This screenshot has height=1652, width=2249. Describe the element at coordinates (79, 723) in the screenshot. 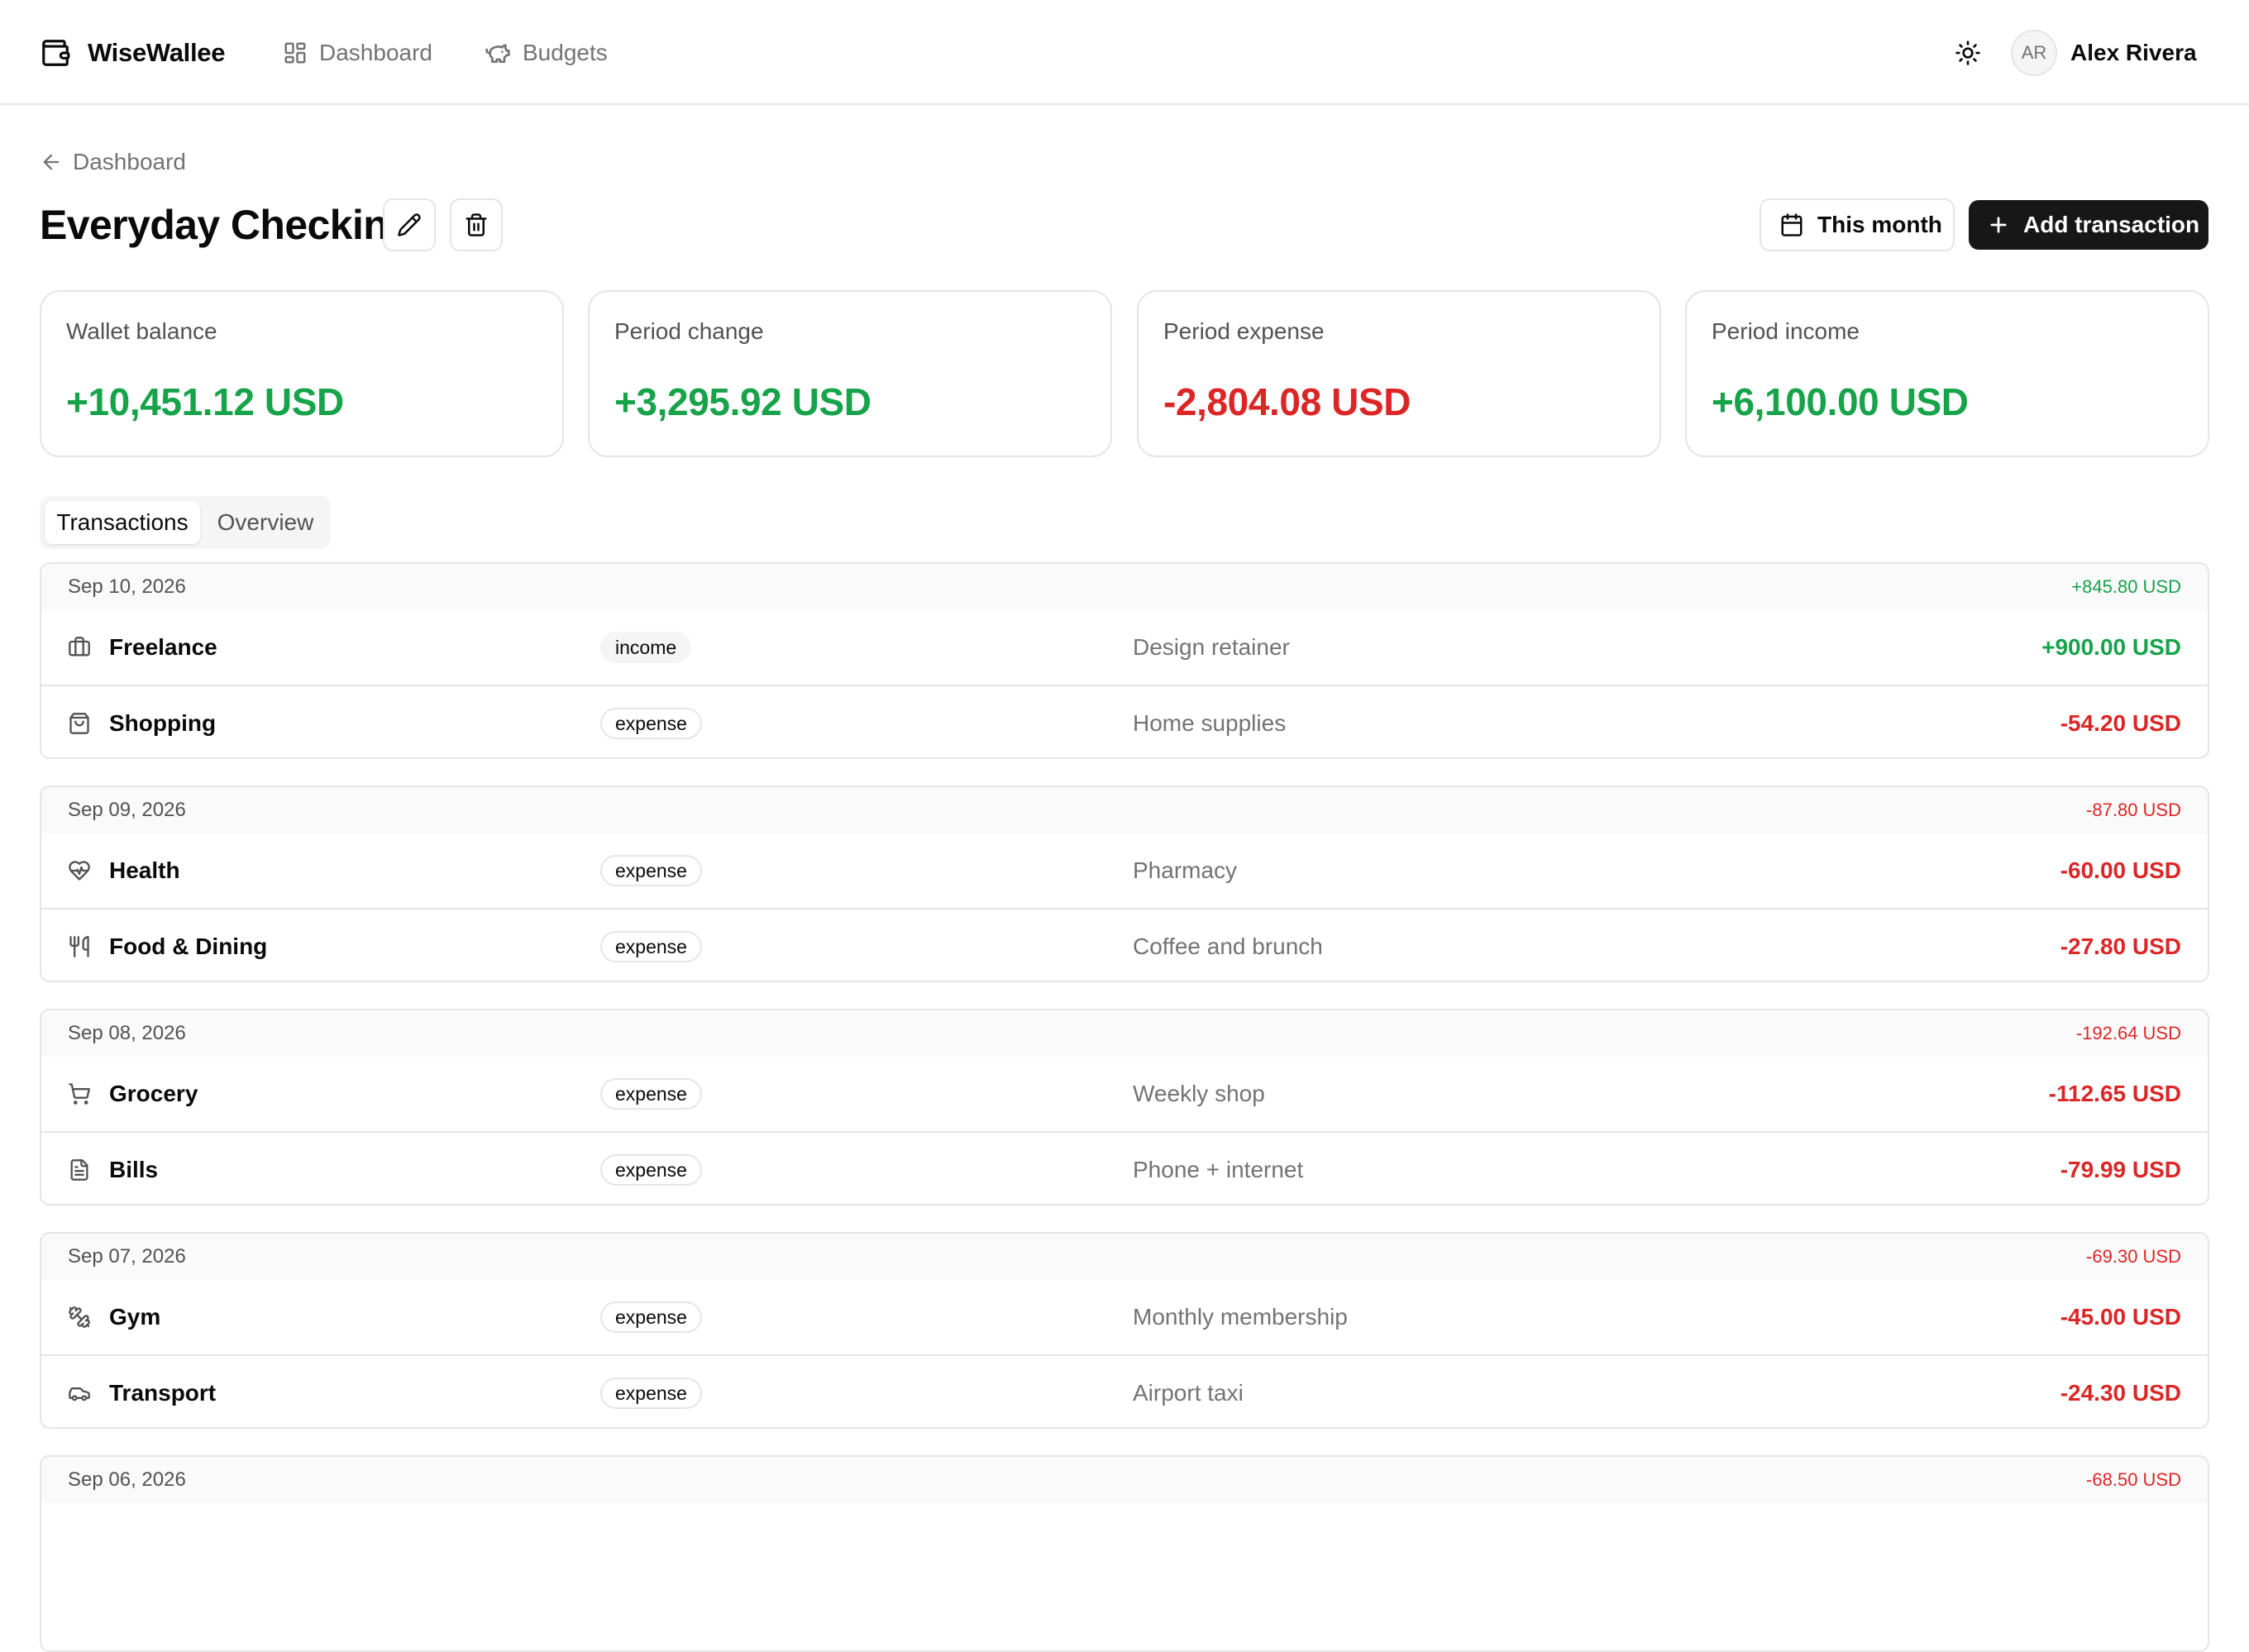

I see `shopping-bag-icon` at that location.